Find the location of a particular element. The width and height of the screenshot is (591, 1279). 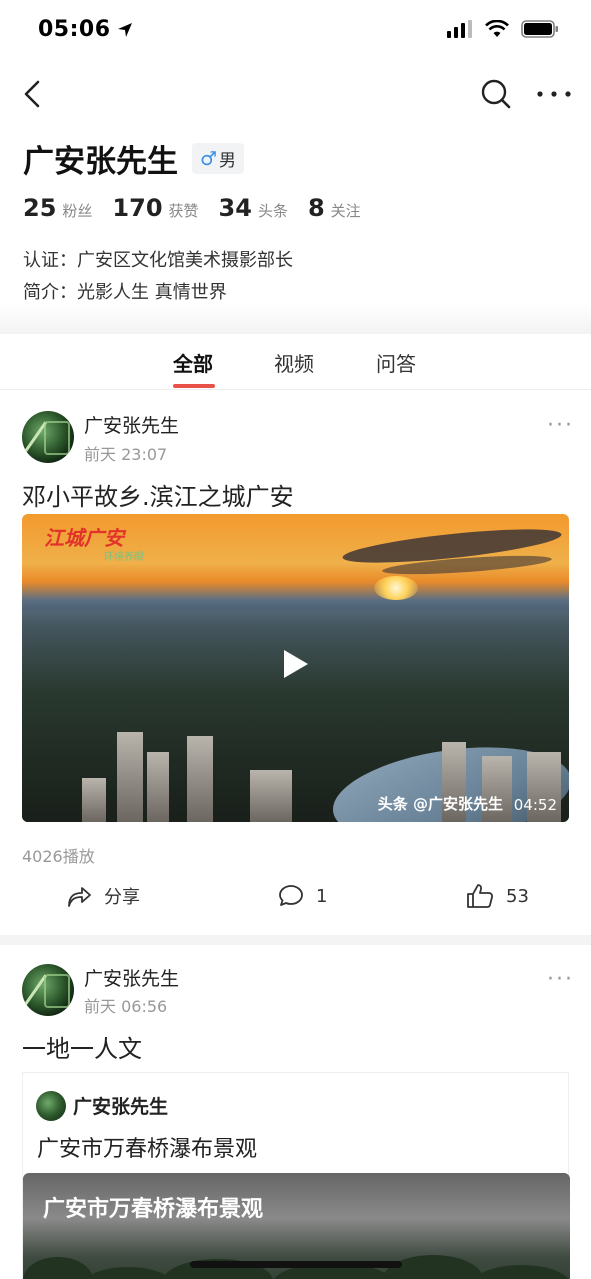

stat-number: 34 is located at coordinates (235, 208).